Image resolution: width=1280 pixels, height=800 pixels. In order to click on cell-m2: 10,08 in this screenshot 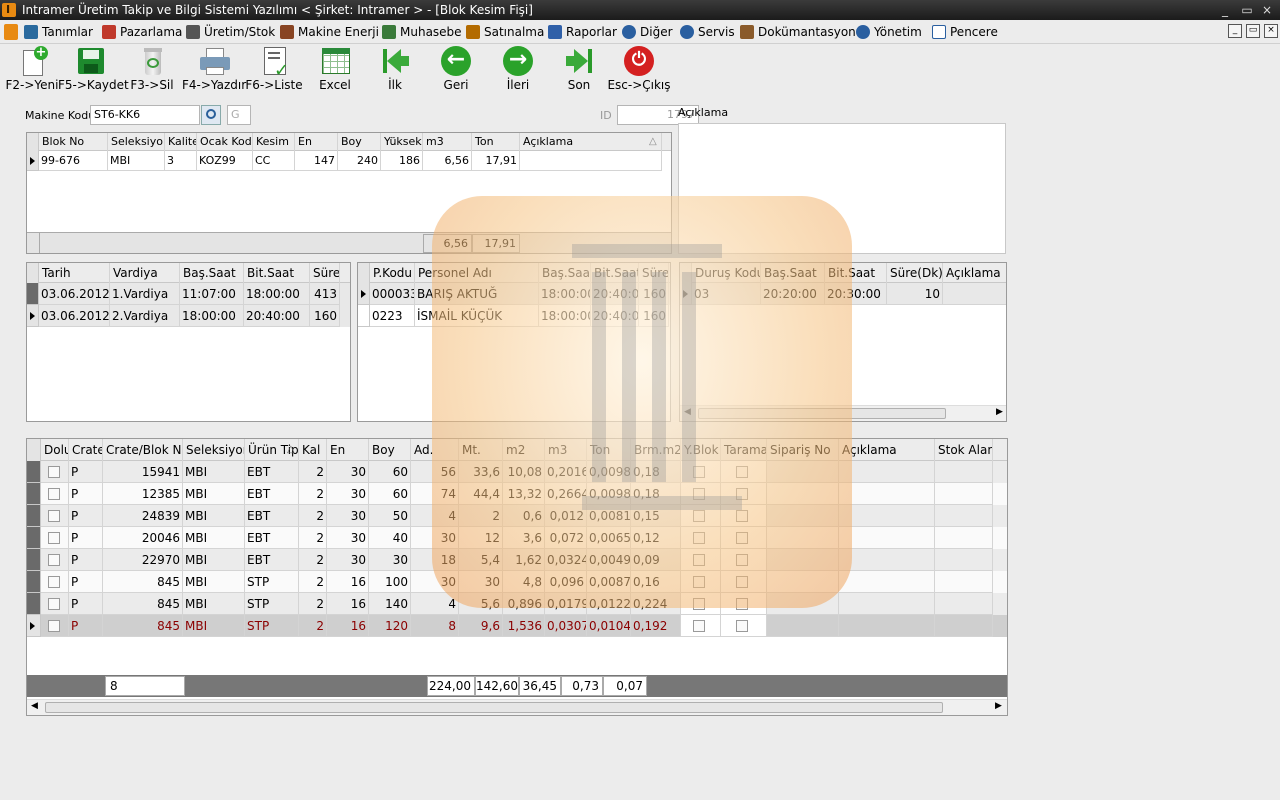, I will do `click(524, 472)`.